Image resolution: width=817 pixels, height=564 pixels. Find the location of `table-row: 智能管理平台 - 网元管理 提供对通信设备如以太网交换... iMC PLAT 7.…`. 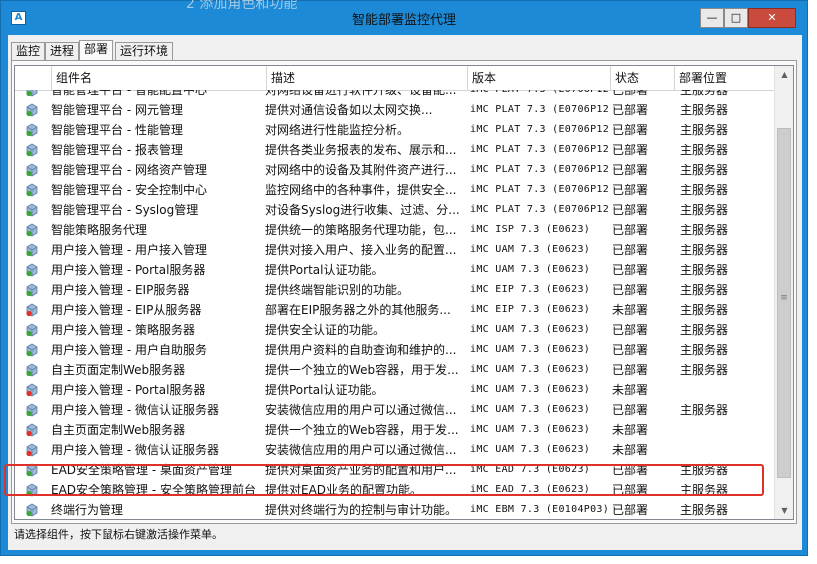

table-row: 智能管理平台 - 网元管理 提供对通信设备如以太网交换... iMC PLAT 7.… is located at coordinates (395, 110).